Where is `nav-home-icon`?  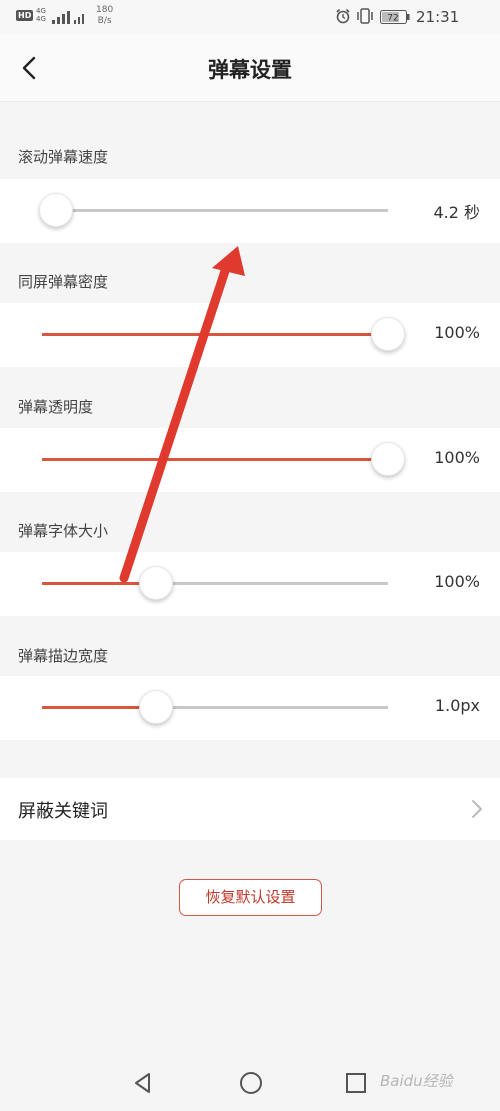
nav-home-icon is located at coordinates (251, 1083).